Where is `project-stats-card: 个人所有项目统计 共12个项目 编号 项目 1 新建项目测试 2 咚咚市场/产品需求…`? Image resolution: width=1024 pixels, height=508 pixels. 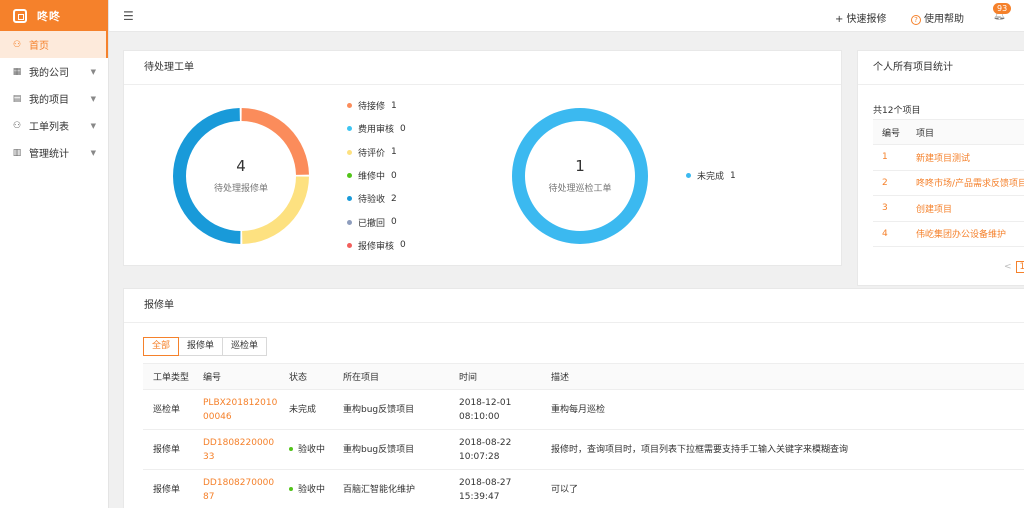 project-stats-card: 个人所有项目统计 共12个项目 编号 项目 1 新建项目测试 2 咚咚市场/产品需求… is located at coordinates (940, 168).